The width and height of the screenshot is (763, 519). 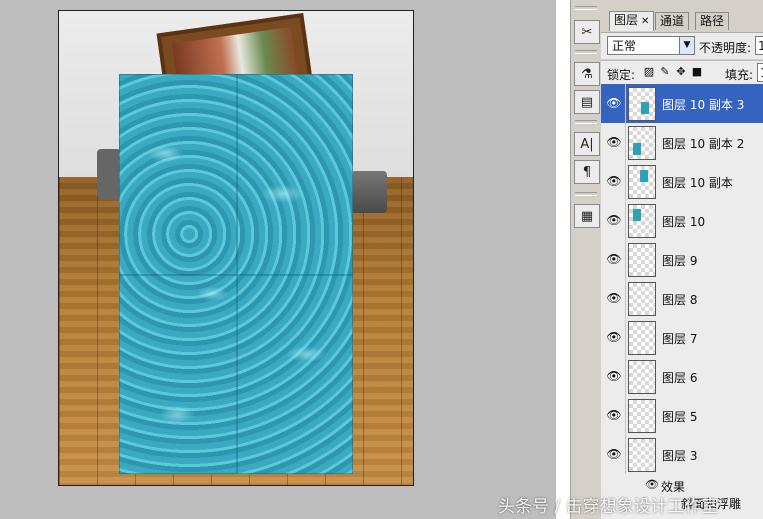 What do you see at coordinates (725, 48) in the screenshot?
I see `opacity-label: 不透明度:` at bounding box center [725, 48].